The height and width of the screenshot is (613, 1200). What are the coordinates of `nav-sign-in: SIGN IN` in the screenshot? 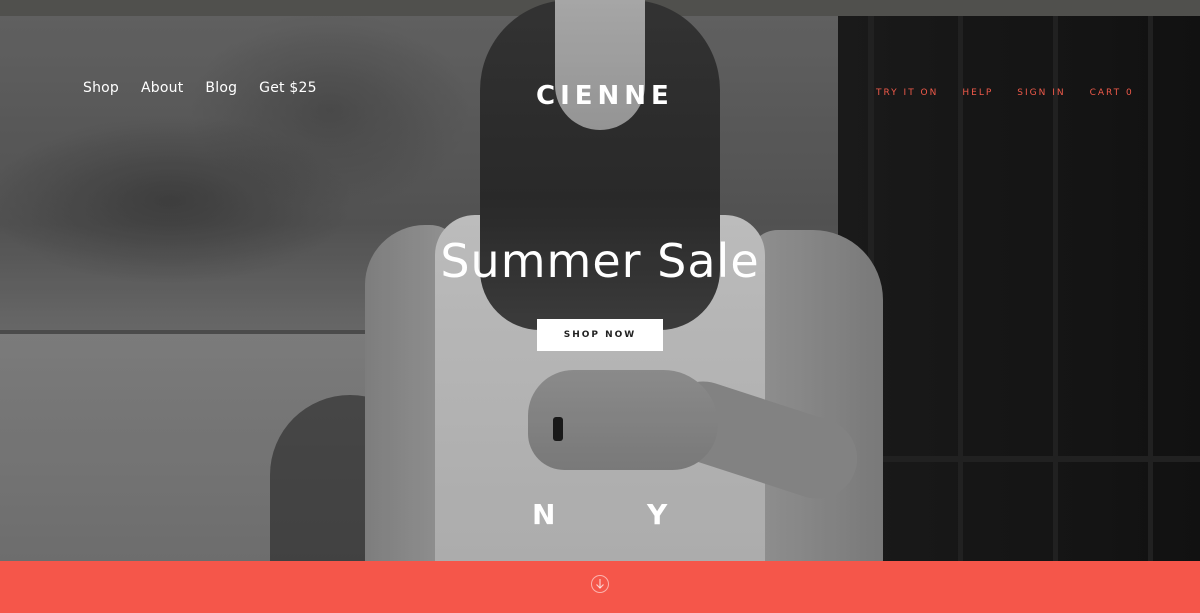 It's located at (1041, 93).